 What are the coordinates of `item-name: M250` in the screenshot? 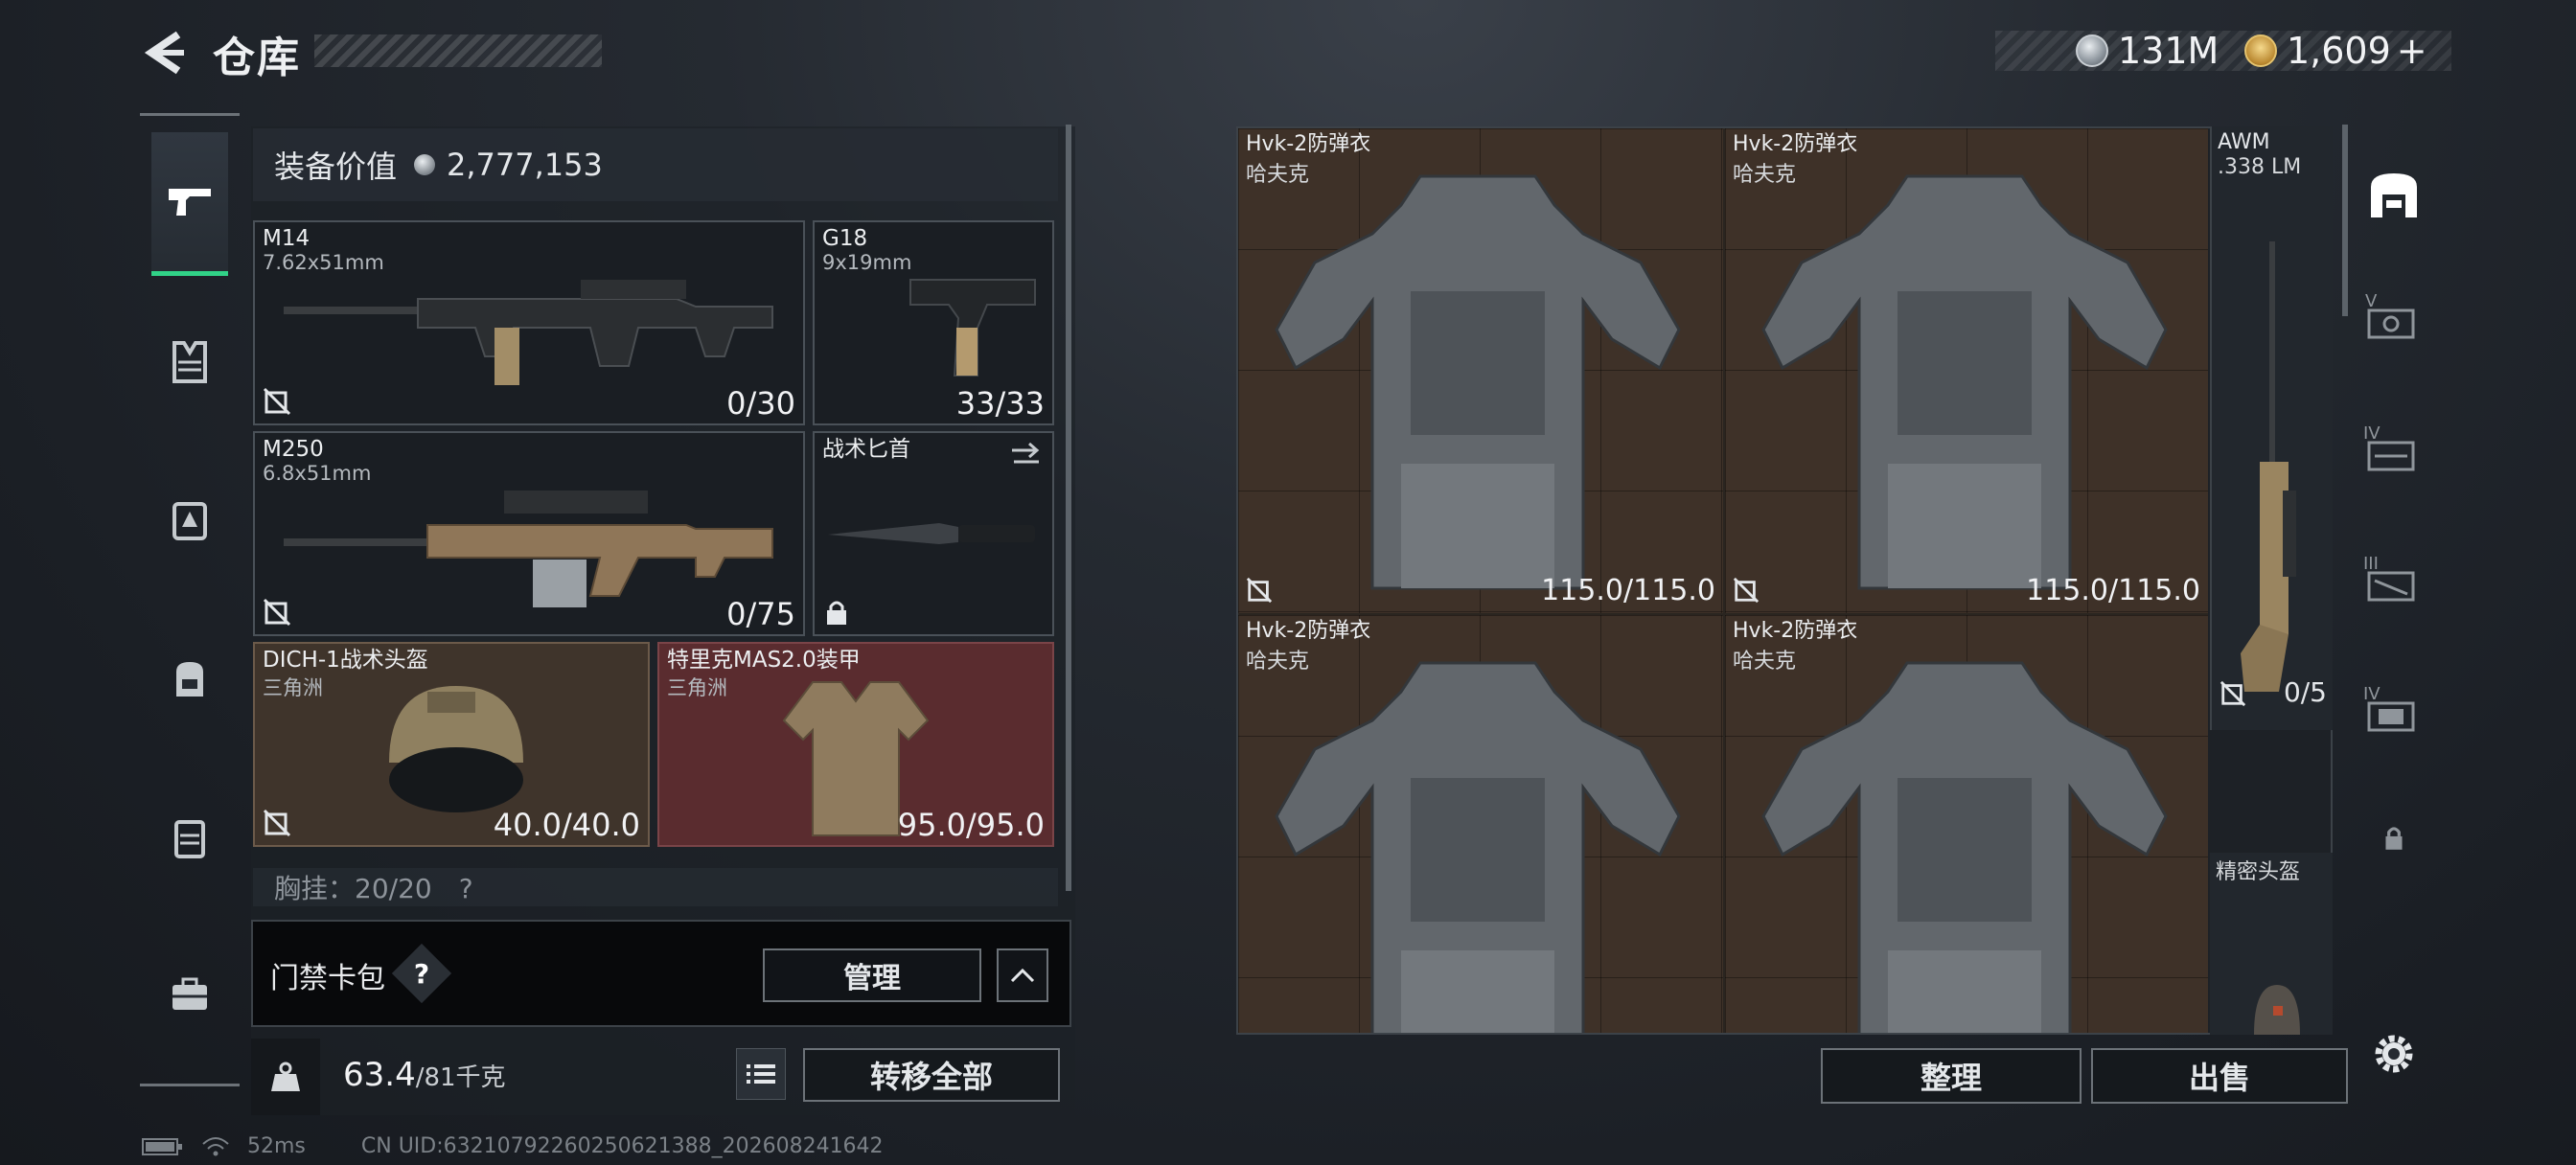 It's located at (293, 450).